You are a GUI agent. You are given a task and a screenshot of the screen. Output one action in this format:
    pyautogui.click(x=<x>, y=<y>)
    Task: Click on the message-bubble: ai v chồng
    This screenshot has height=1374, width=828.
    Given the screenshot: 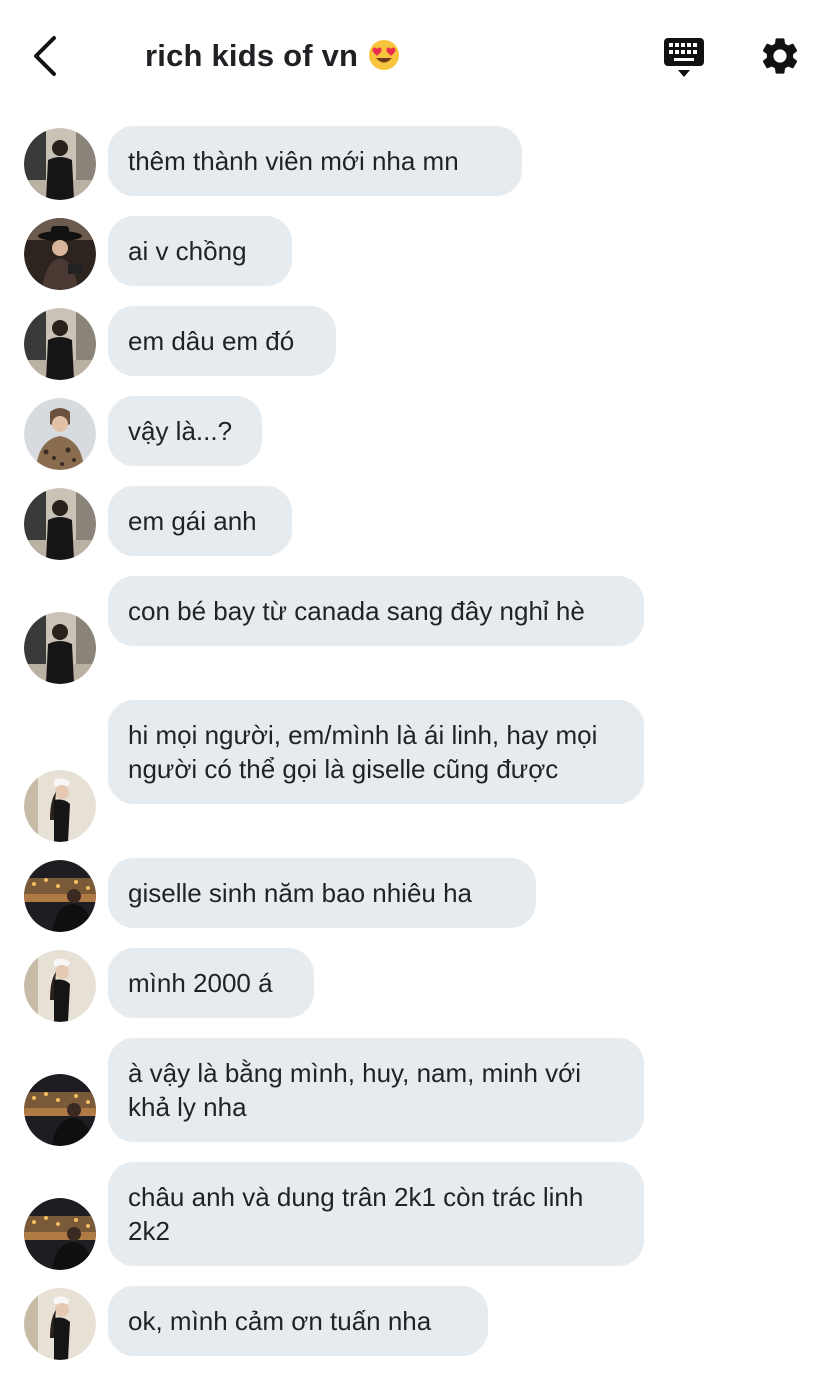 What is the action you would take?
    pyautogui.click(x=200, y=251)
    